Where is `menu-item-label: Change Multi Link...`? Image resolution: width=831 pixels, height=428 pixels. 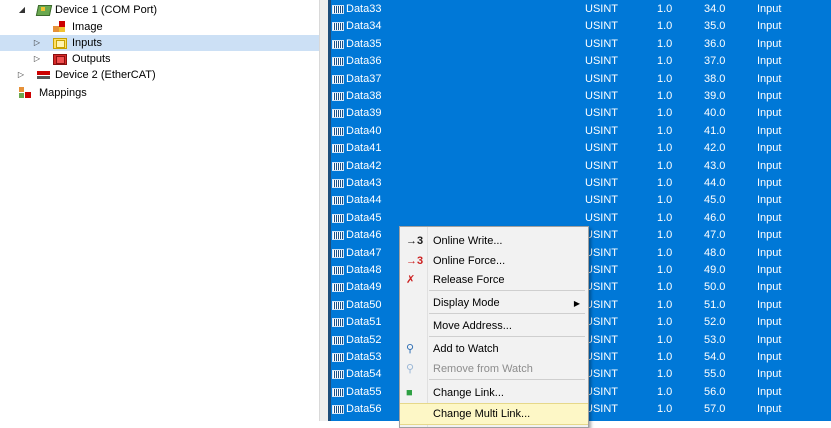 menu-item-label: Change Multi Link... is located at coordinates (482, 414).